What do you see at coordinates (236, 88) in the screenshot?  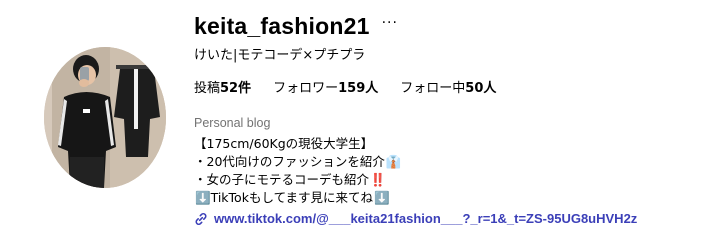 I see `posts-value: 52件` at bounding box center [236, 88].